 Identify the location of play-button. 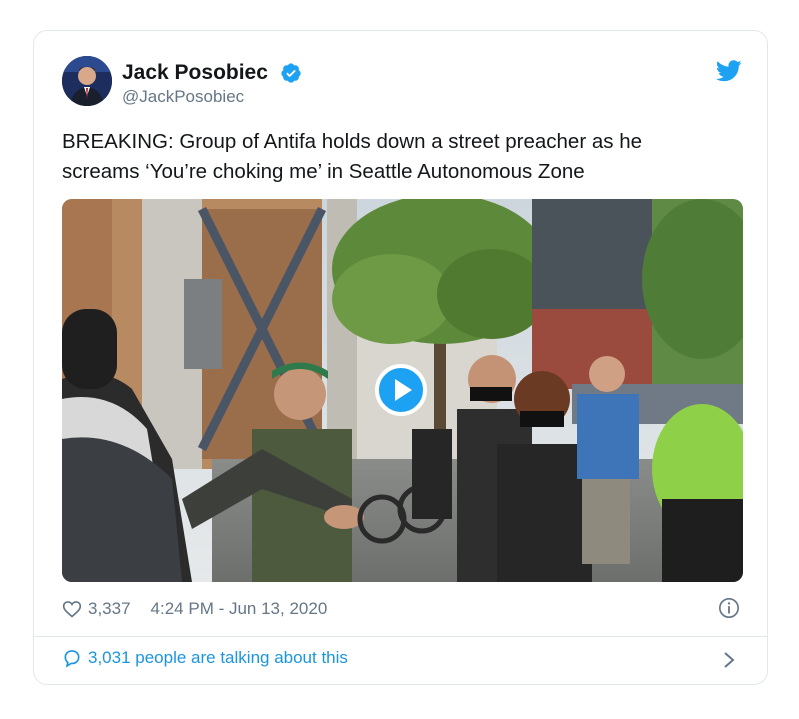
(401, 390).